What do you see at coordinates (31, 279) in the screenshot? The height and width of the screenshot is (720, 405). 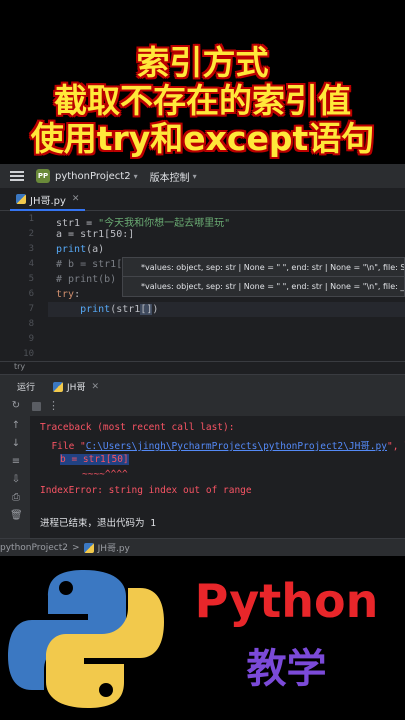 I see `line-number: 5` at bounding box center [31, 279].